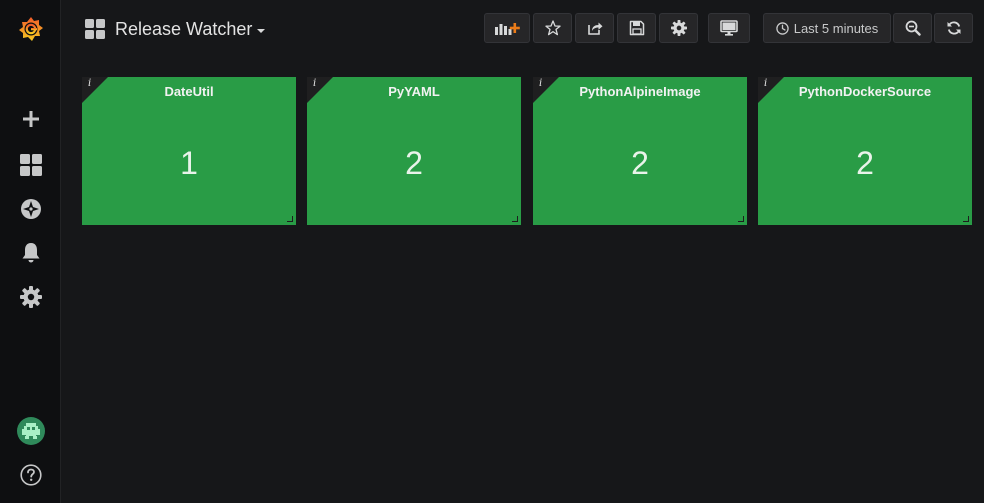 The image size is (984, 503). Describe the element at coordinates (261, 30) in the screenshot. I see `caret-down-icon` at that location.